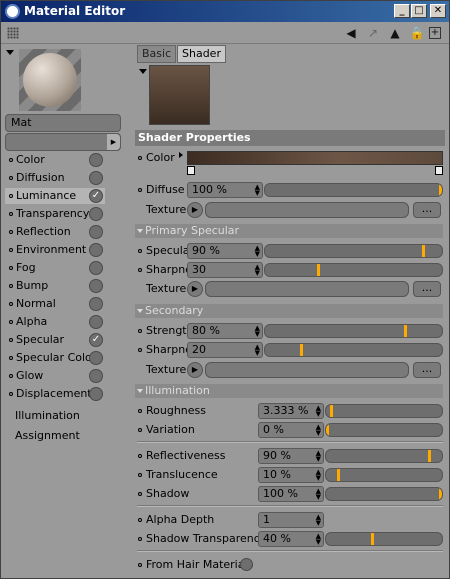 The width and height of the screenshot is (450, 579). Describe the element at coordinates (179, 95) in the screenshot. I see `shader-swatch` at that location.